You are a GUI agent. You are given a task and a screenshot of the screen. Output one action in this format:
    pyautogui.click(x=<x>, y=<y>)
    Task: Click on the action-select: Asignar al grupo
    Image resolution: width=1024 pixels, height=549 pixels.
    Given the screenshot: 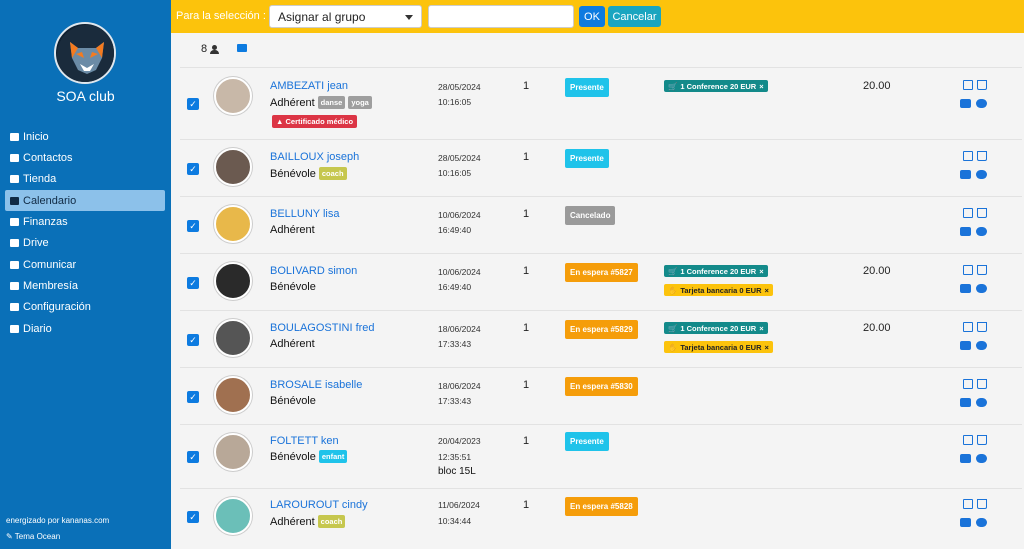 What is the action you would take?
    pyautogui.click(x=345, y=16)
    